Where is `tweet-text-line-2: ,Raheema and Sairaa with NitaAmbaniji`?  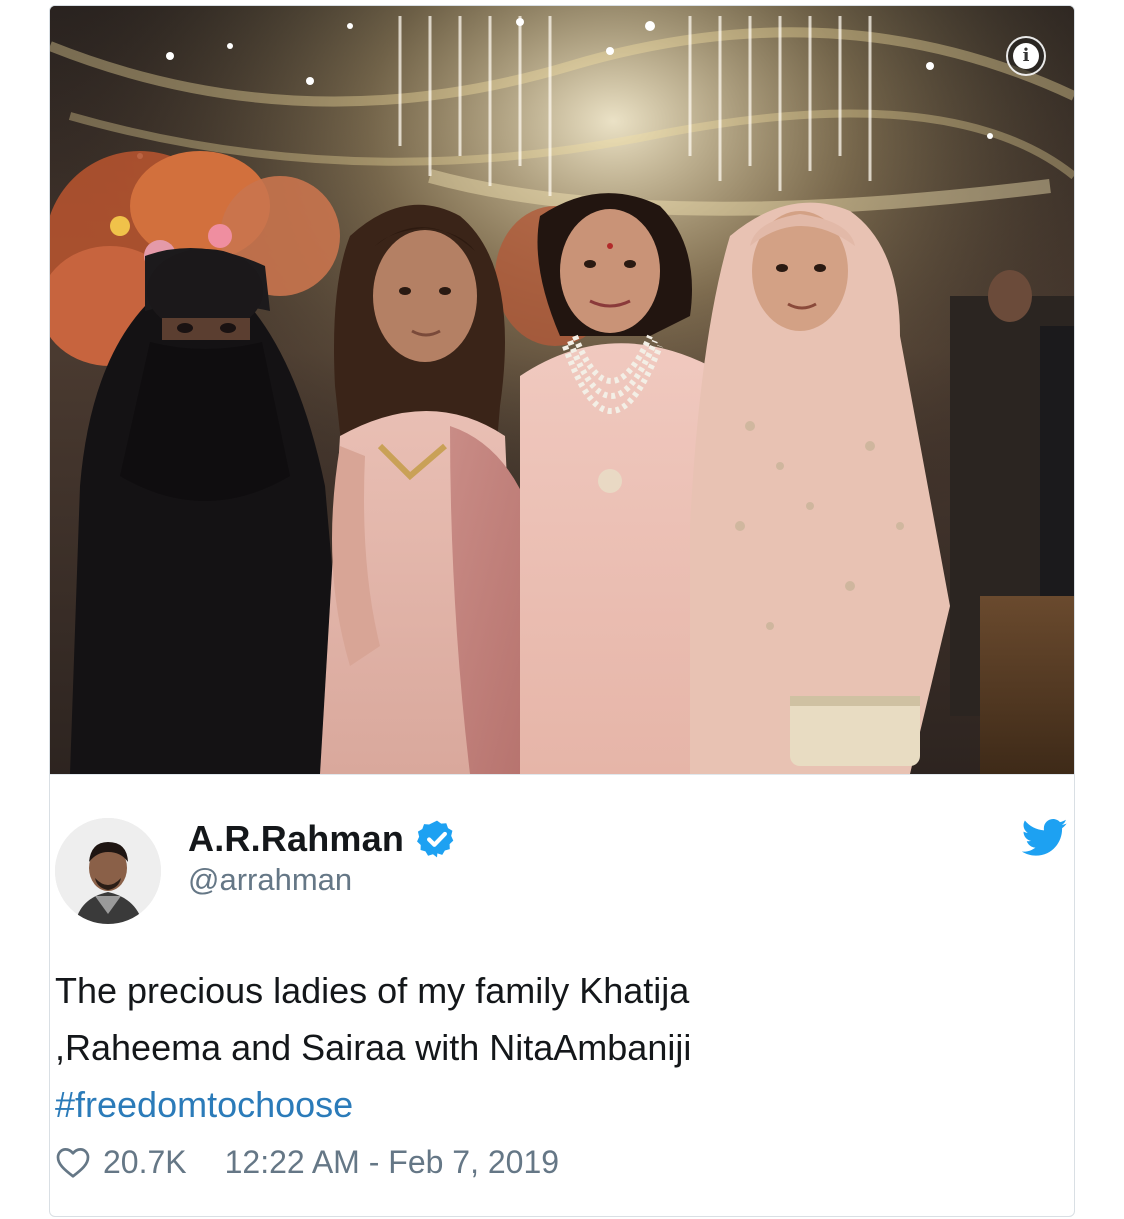 tweet-text-line-2: ,Raheema and Sairaa with NitaAmbaniji is located at coordinates (373, 1047).